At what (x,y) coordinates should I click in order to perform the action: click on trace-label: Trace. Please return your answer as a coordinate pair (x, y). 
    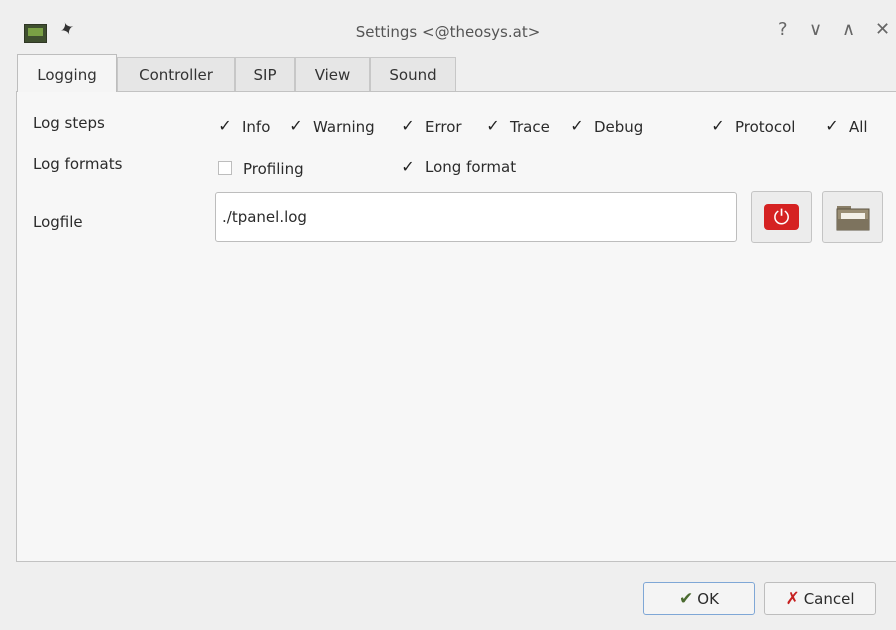
    Looking at the image, I should click on (530, 127).